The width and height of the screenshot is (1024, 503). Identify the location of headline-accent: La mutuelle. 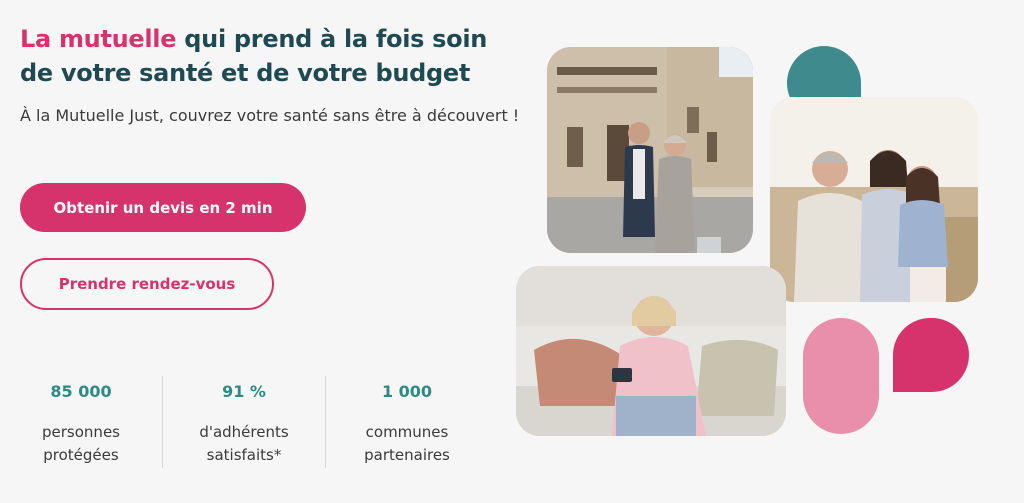
(98, 39).